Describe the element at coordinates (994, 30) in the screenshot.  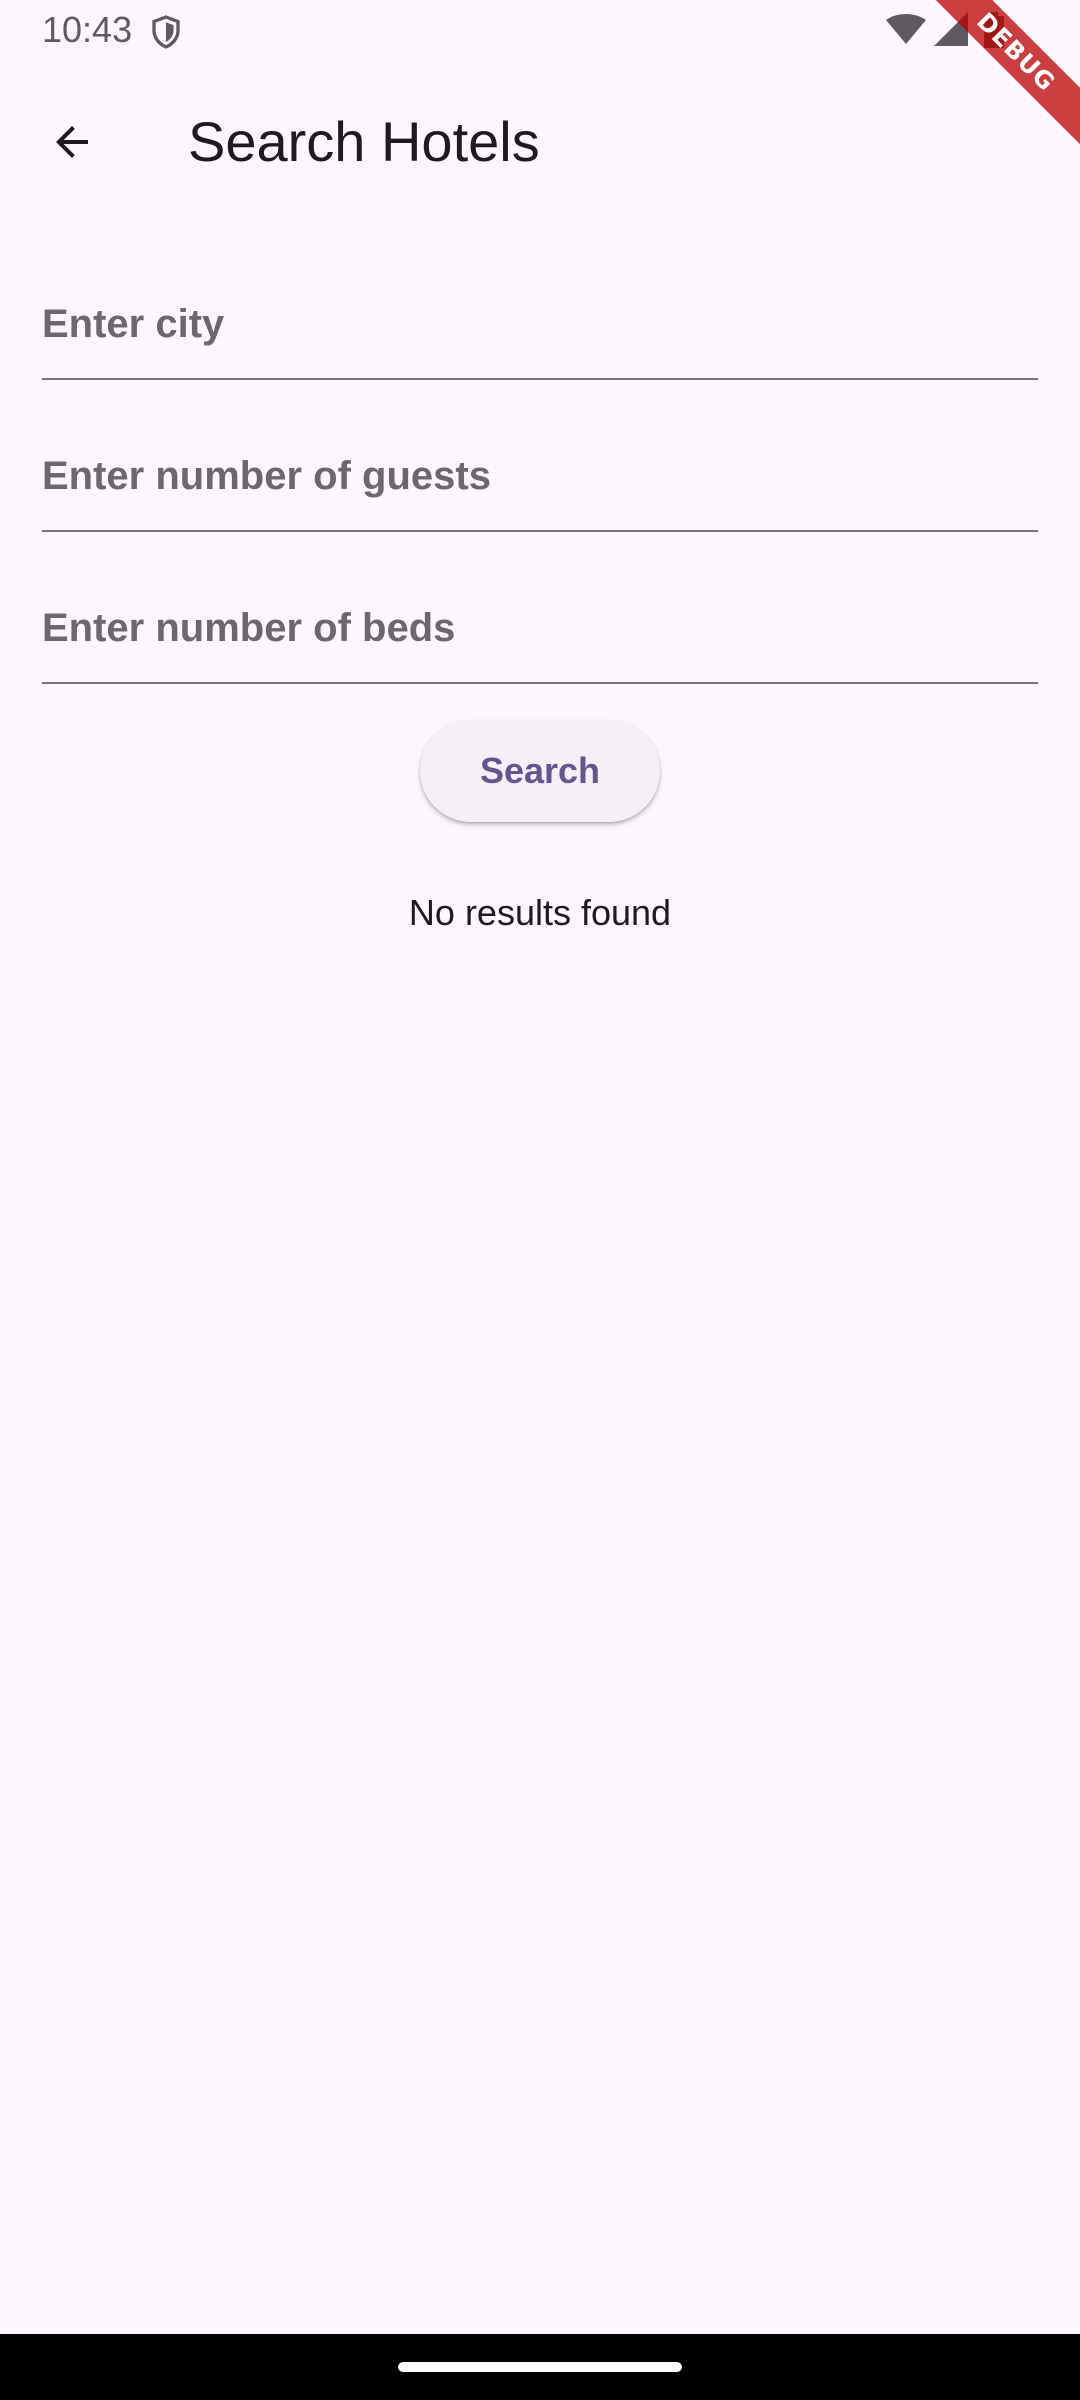
I see `battery-icon` at that location.